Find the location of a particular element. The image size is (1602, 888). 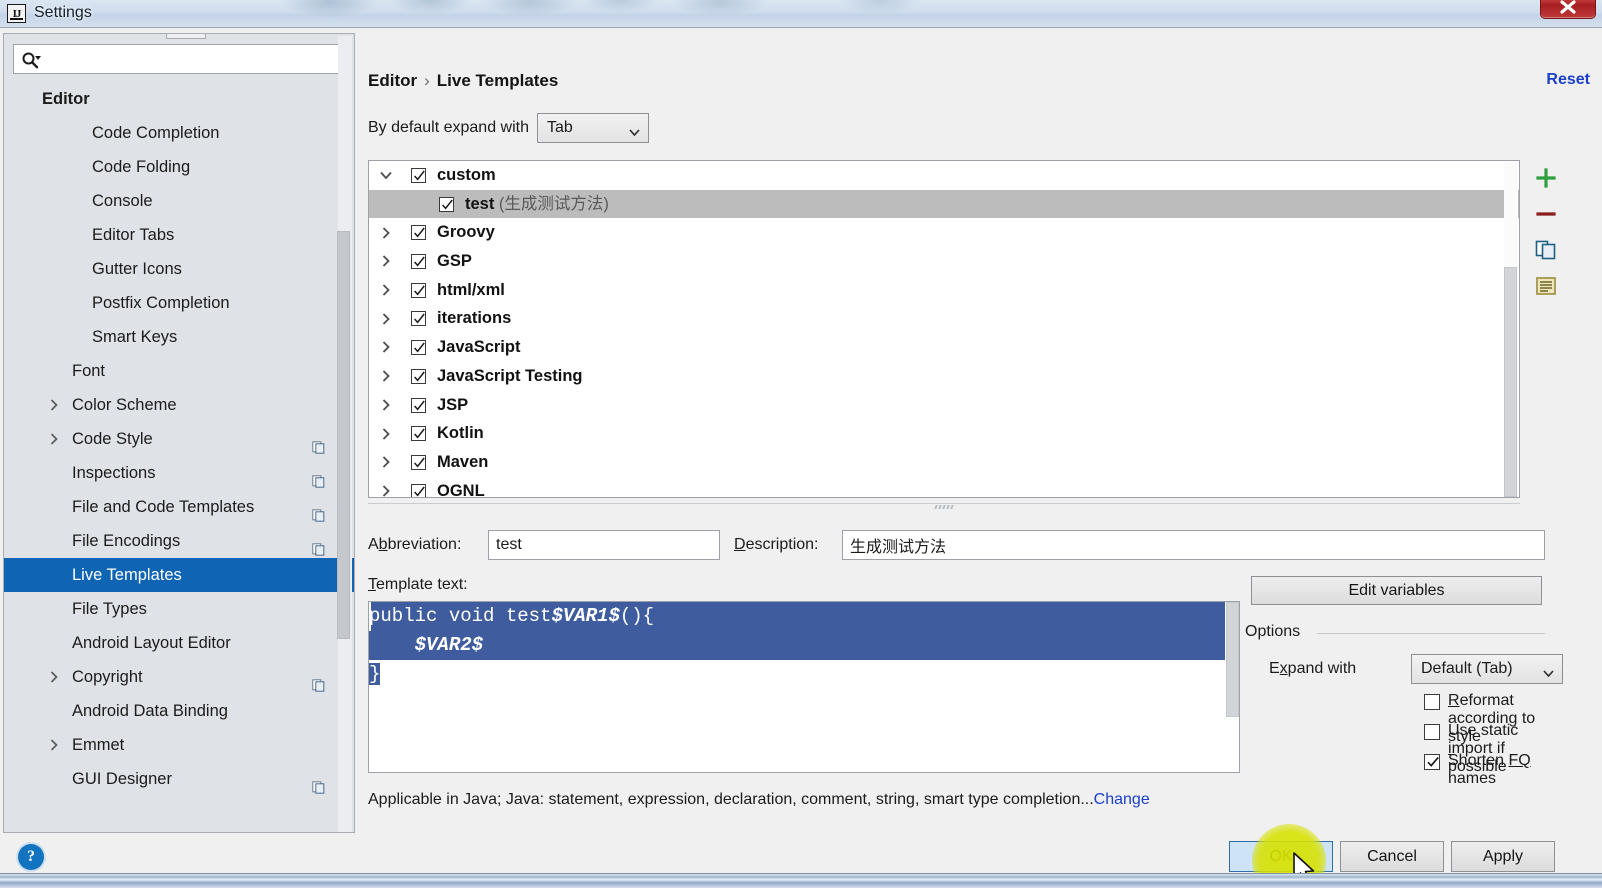

help-button: ? is located at coordinates (31, 857).